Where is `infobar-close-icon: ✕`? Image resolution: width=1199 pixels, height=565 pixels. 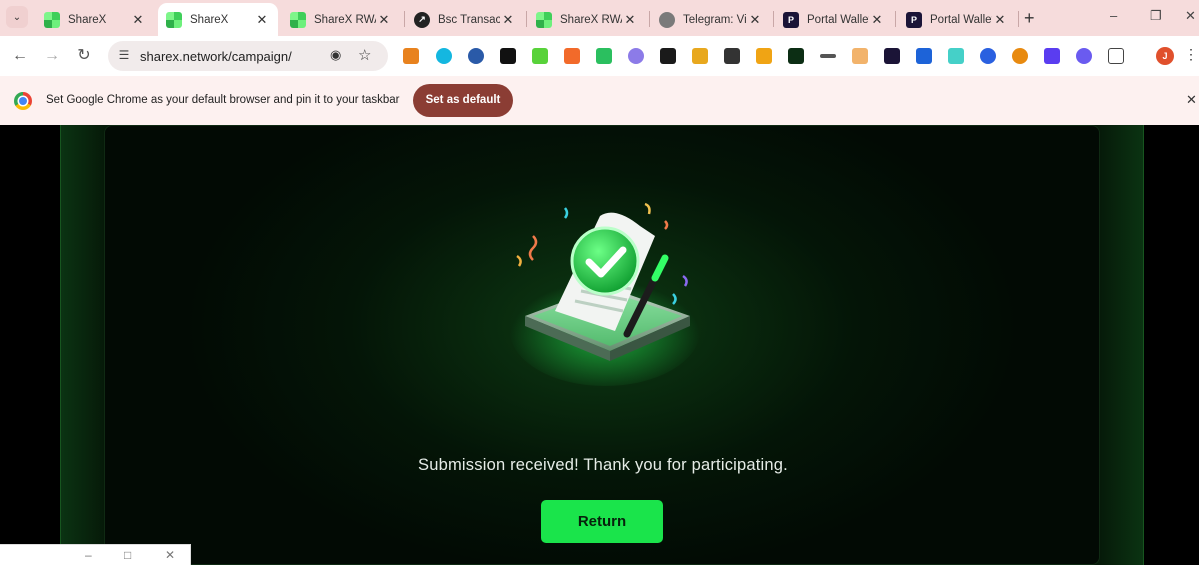
infobar-close-icon: ✕ is located at coordinates (1191, 100).